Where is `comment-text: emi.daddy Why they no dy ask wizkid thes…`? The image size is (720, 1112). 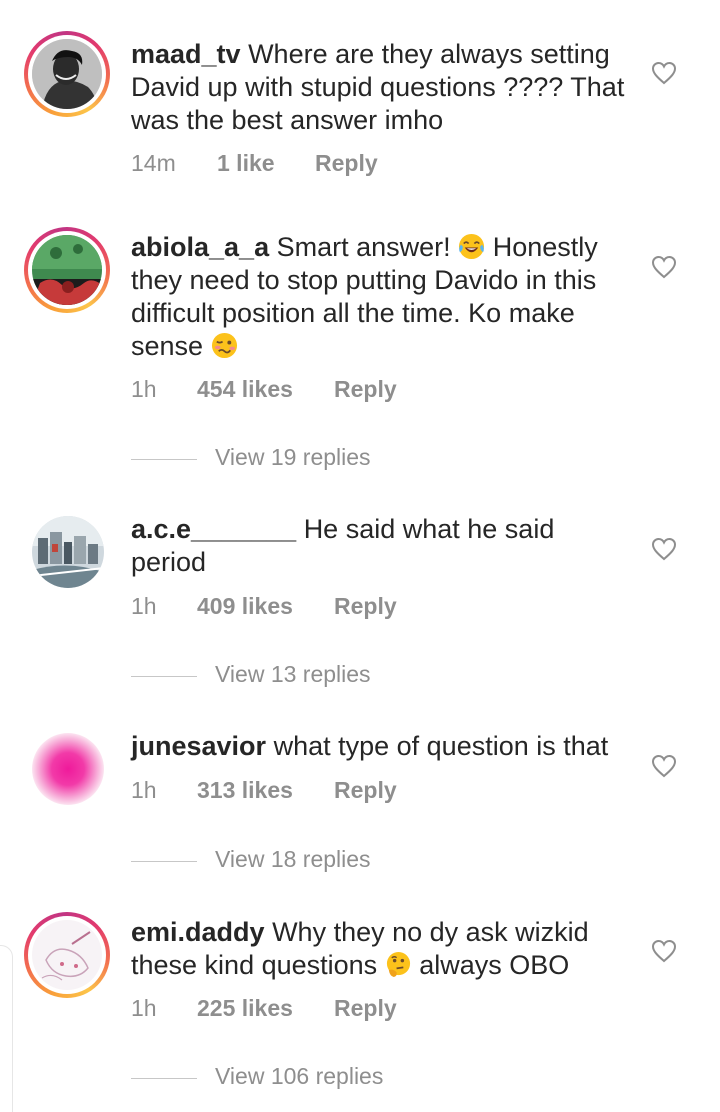 comment-text: emi.daddy Why they no dy ask wizkid thes… is located at coordinates (381, 949).